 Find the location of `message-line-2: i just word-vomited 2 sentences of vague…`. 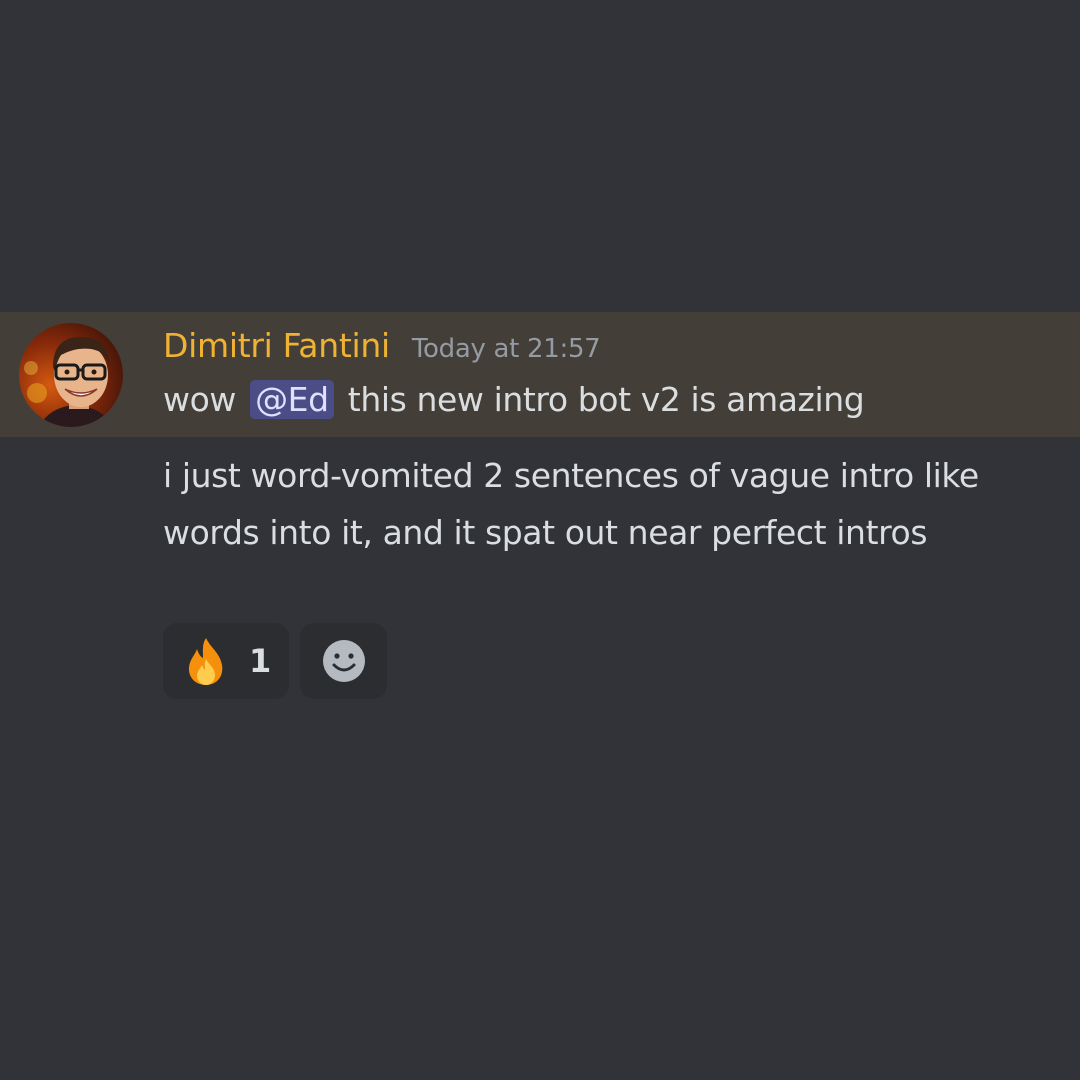

message-line-2: i just word-vomited 2 sentences of vague… is located at coordinates (571, 504).